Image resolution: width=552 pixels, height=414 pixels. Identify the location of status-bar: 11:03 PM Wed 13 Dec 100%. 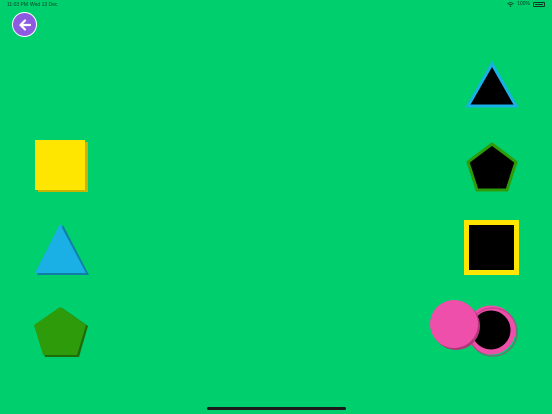
(276, 5).